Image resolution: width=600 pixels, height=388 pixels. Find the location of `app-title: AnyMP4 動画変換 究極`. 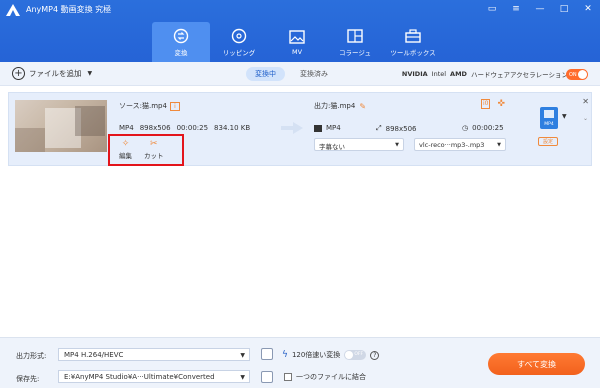

app-title: AnyMP4 動画変換 究極 is located at coordinates (69, 9).